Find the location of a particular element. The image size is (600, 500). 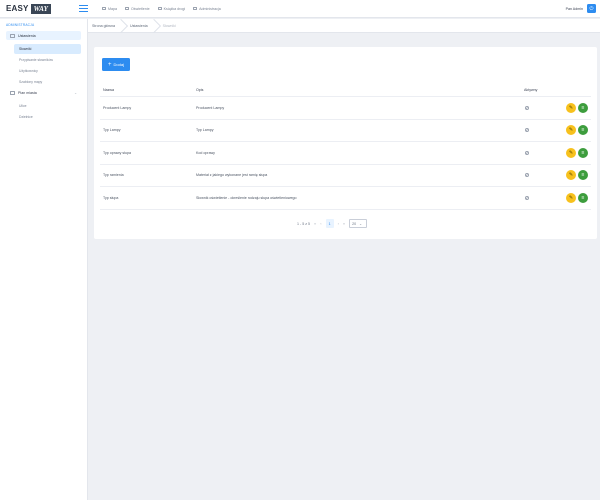

add-button-label: Dodaj is located at coordinates (118, 64).